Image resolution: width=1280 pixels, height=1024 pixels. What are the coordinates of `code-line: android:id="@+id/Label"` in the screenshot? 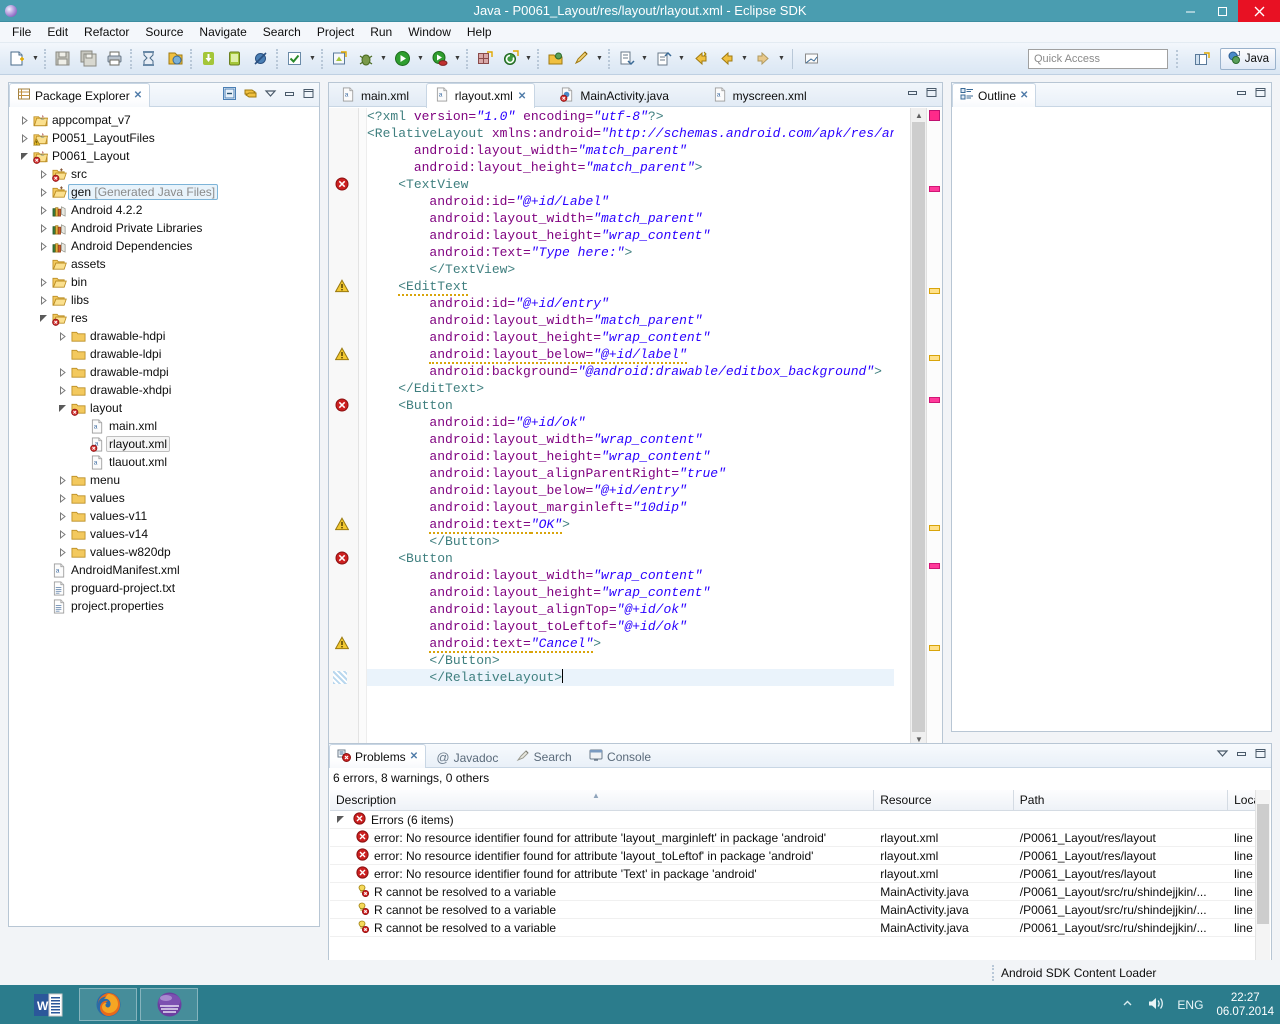 It's located at (630, 201).